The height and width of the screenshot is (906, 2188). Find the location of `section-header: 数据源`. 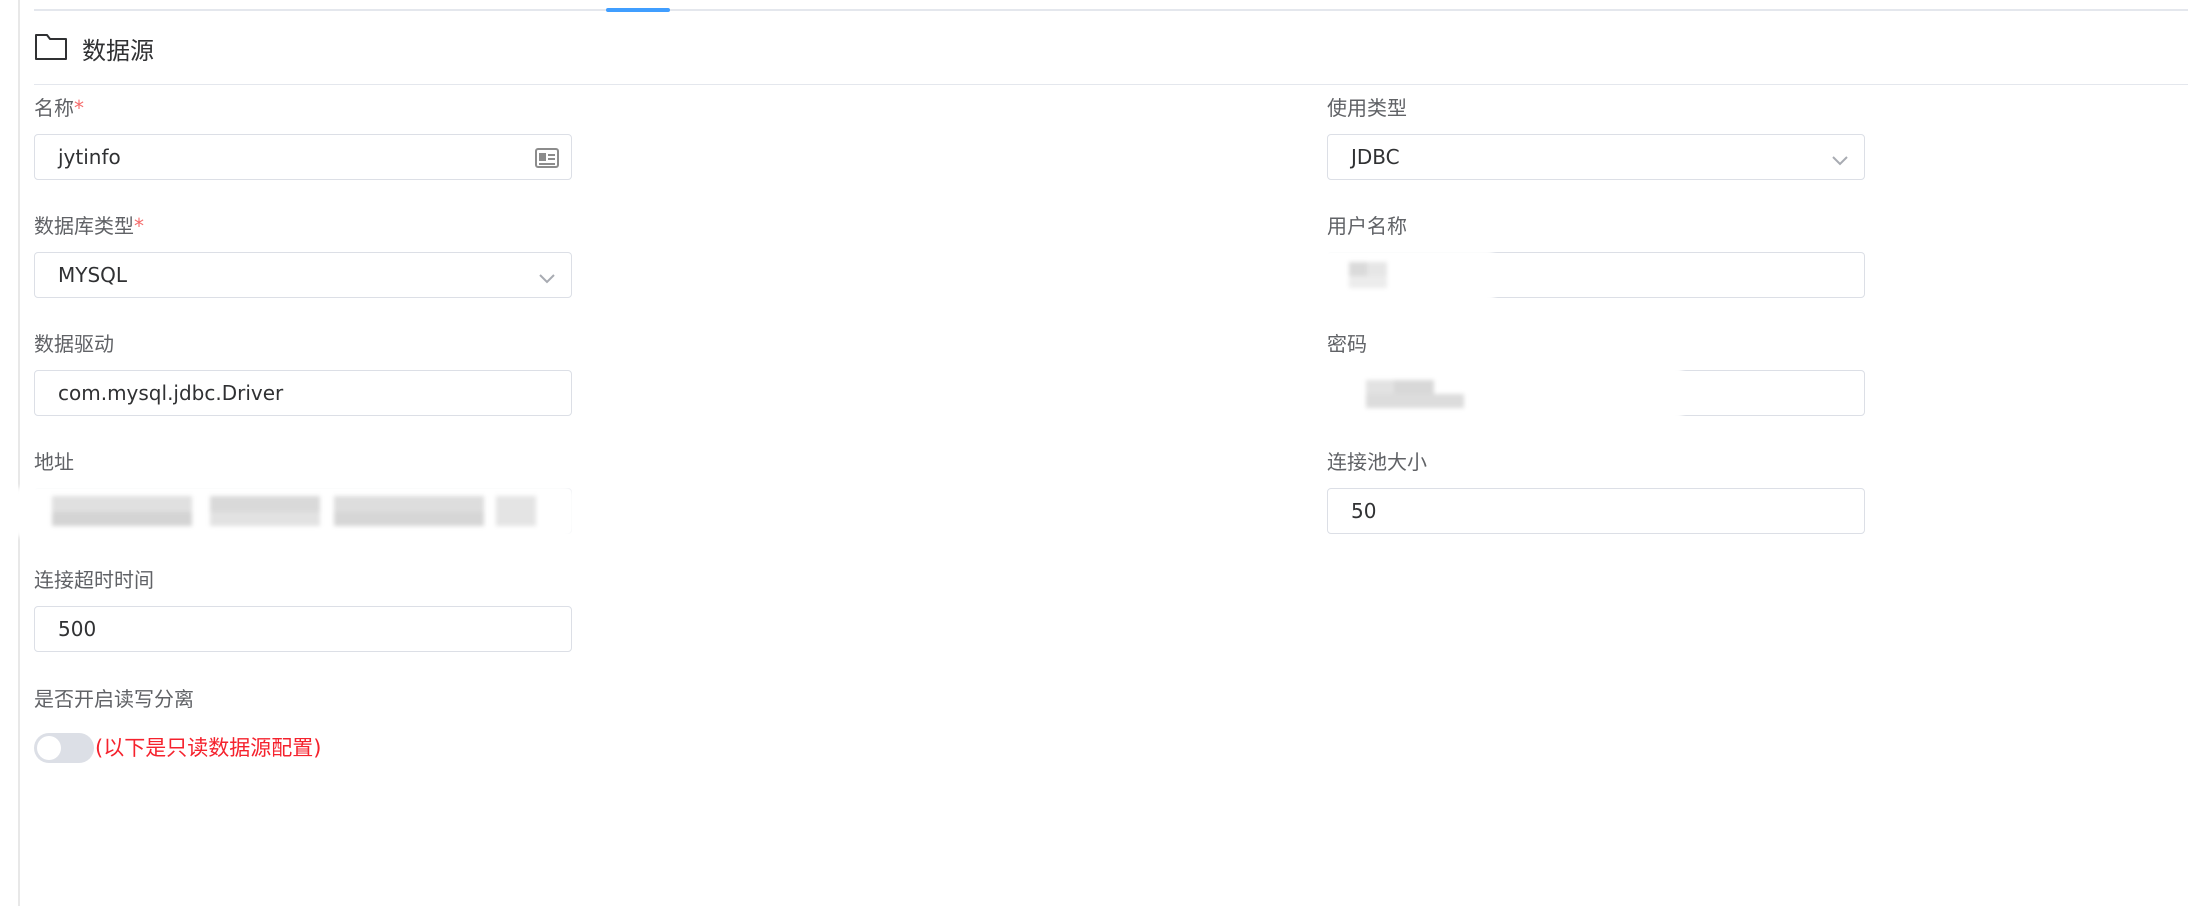

section-header: 数据源 is located at coordinates (94, 48).